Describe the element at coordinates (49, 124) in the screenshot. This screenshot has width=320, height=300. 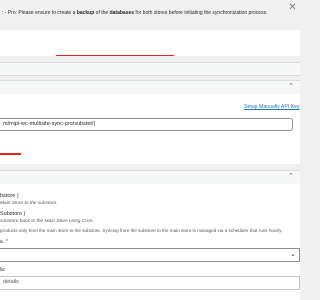
I see `substore-url-value: m/mipl-wc-multisite-sync-pro/substet/)` at that location.